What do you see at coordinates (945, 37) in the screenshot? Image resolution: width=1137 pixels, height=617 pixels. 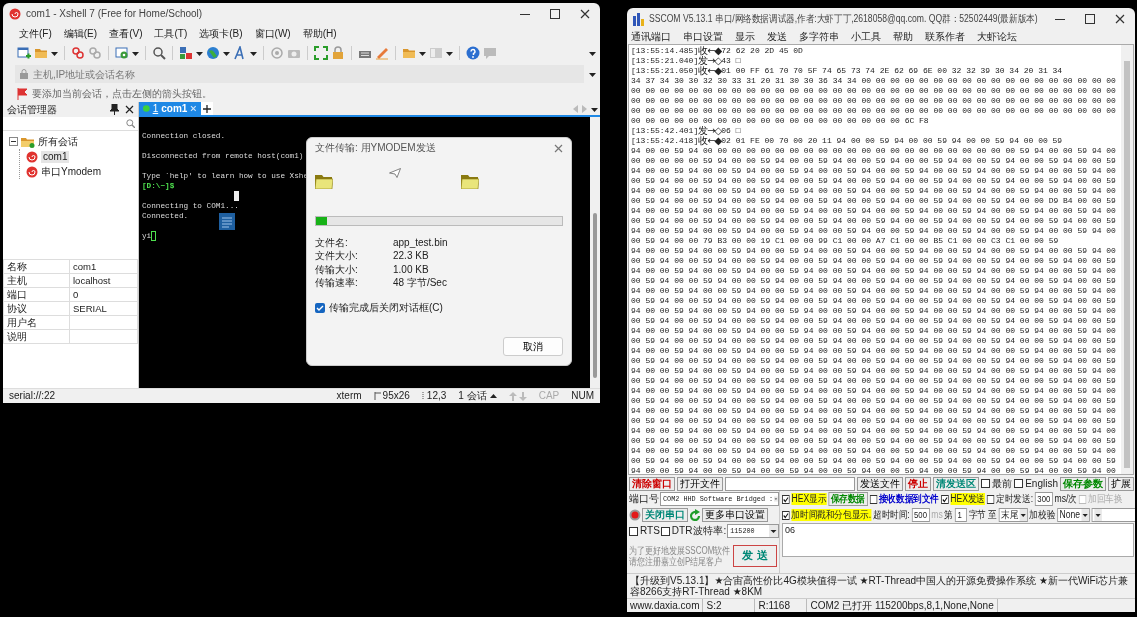 I see `menu-item: 联系作者` at bounding box center [945, 37].